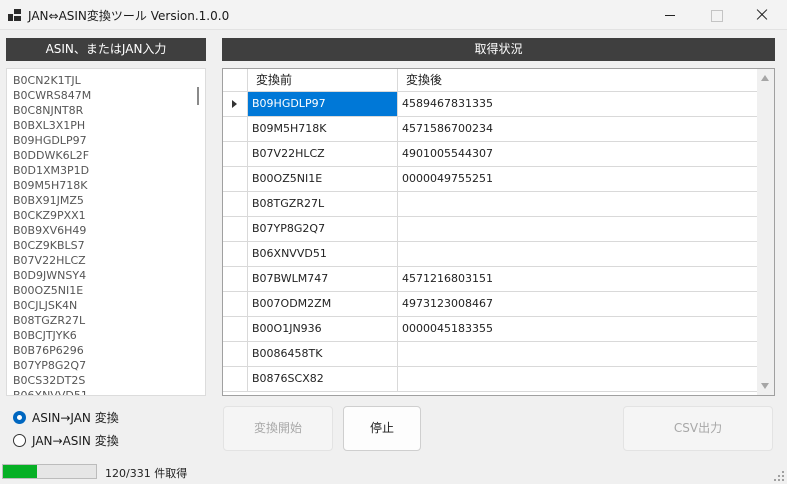 Image resolution: width=787 pixels, height=484 pixels. Describe the element at coordinates (762, 15) in the screenshot. I see `close-button` at that location.